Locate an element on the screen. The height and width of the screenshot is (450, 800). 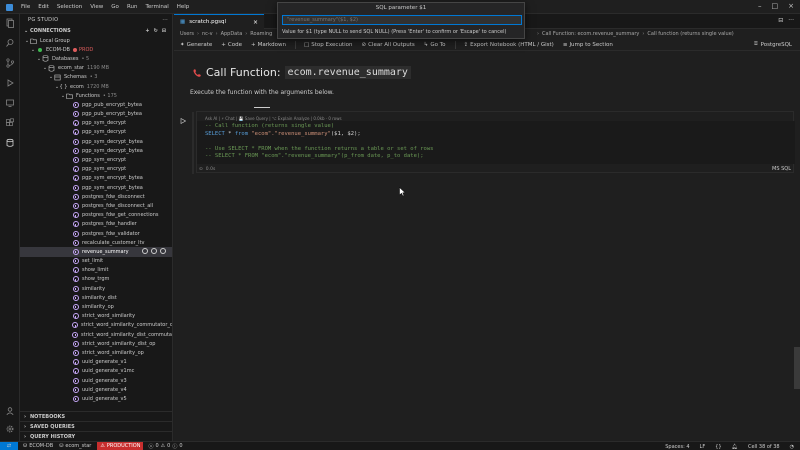
function-item: postgres_fdw_handler is located at coordinates (96, 224).